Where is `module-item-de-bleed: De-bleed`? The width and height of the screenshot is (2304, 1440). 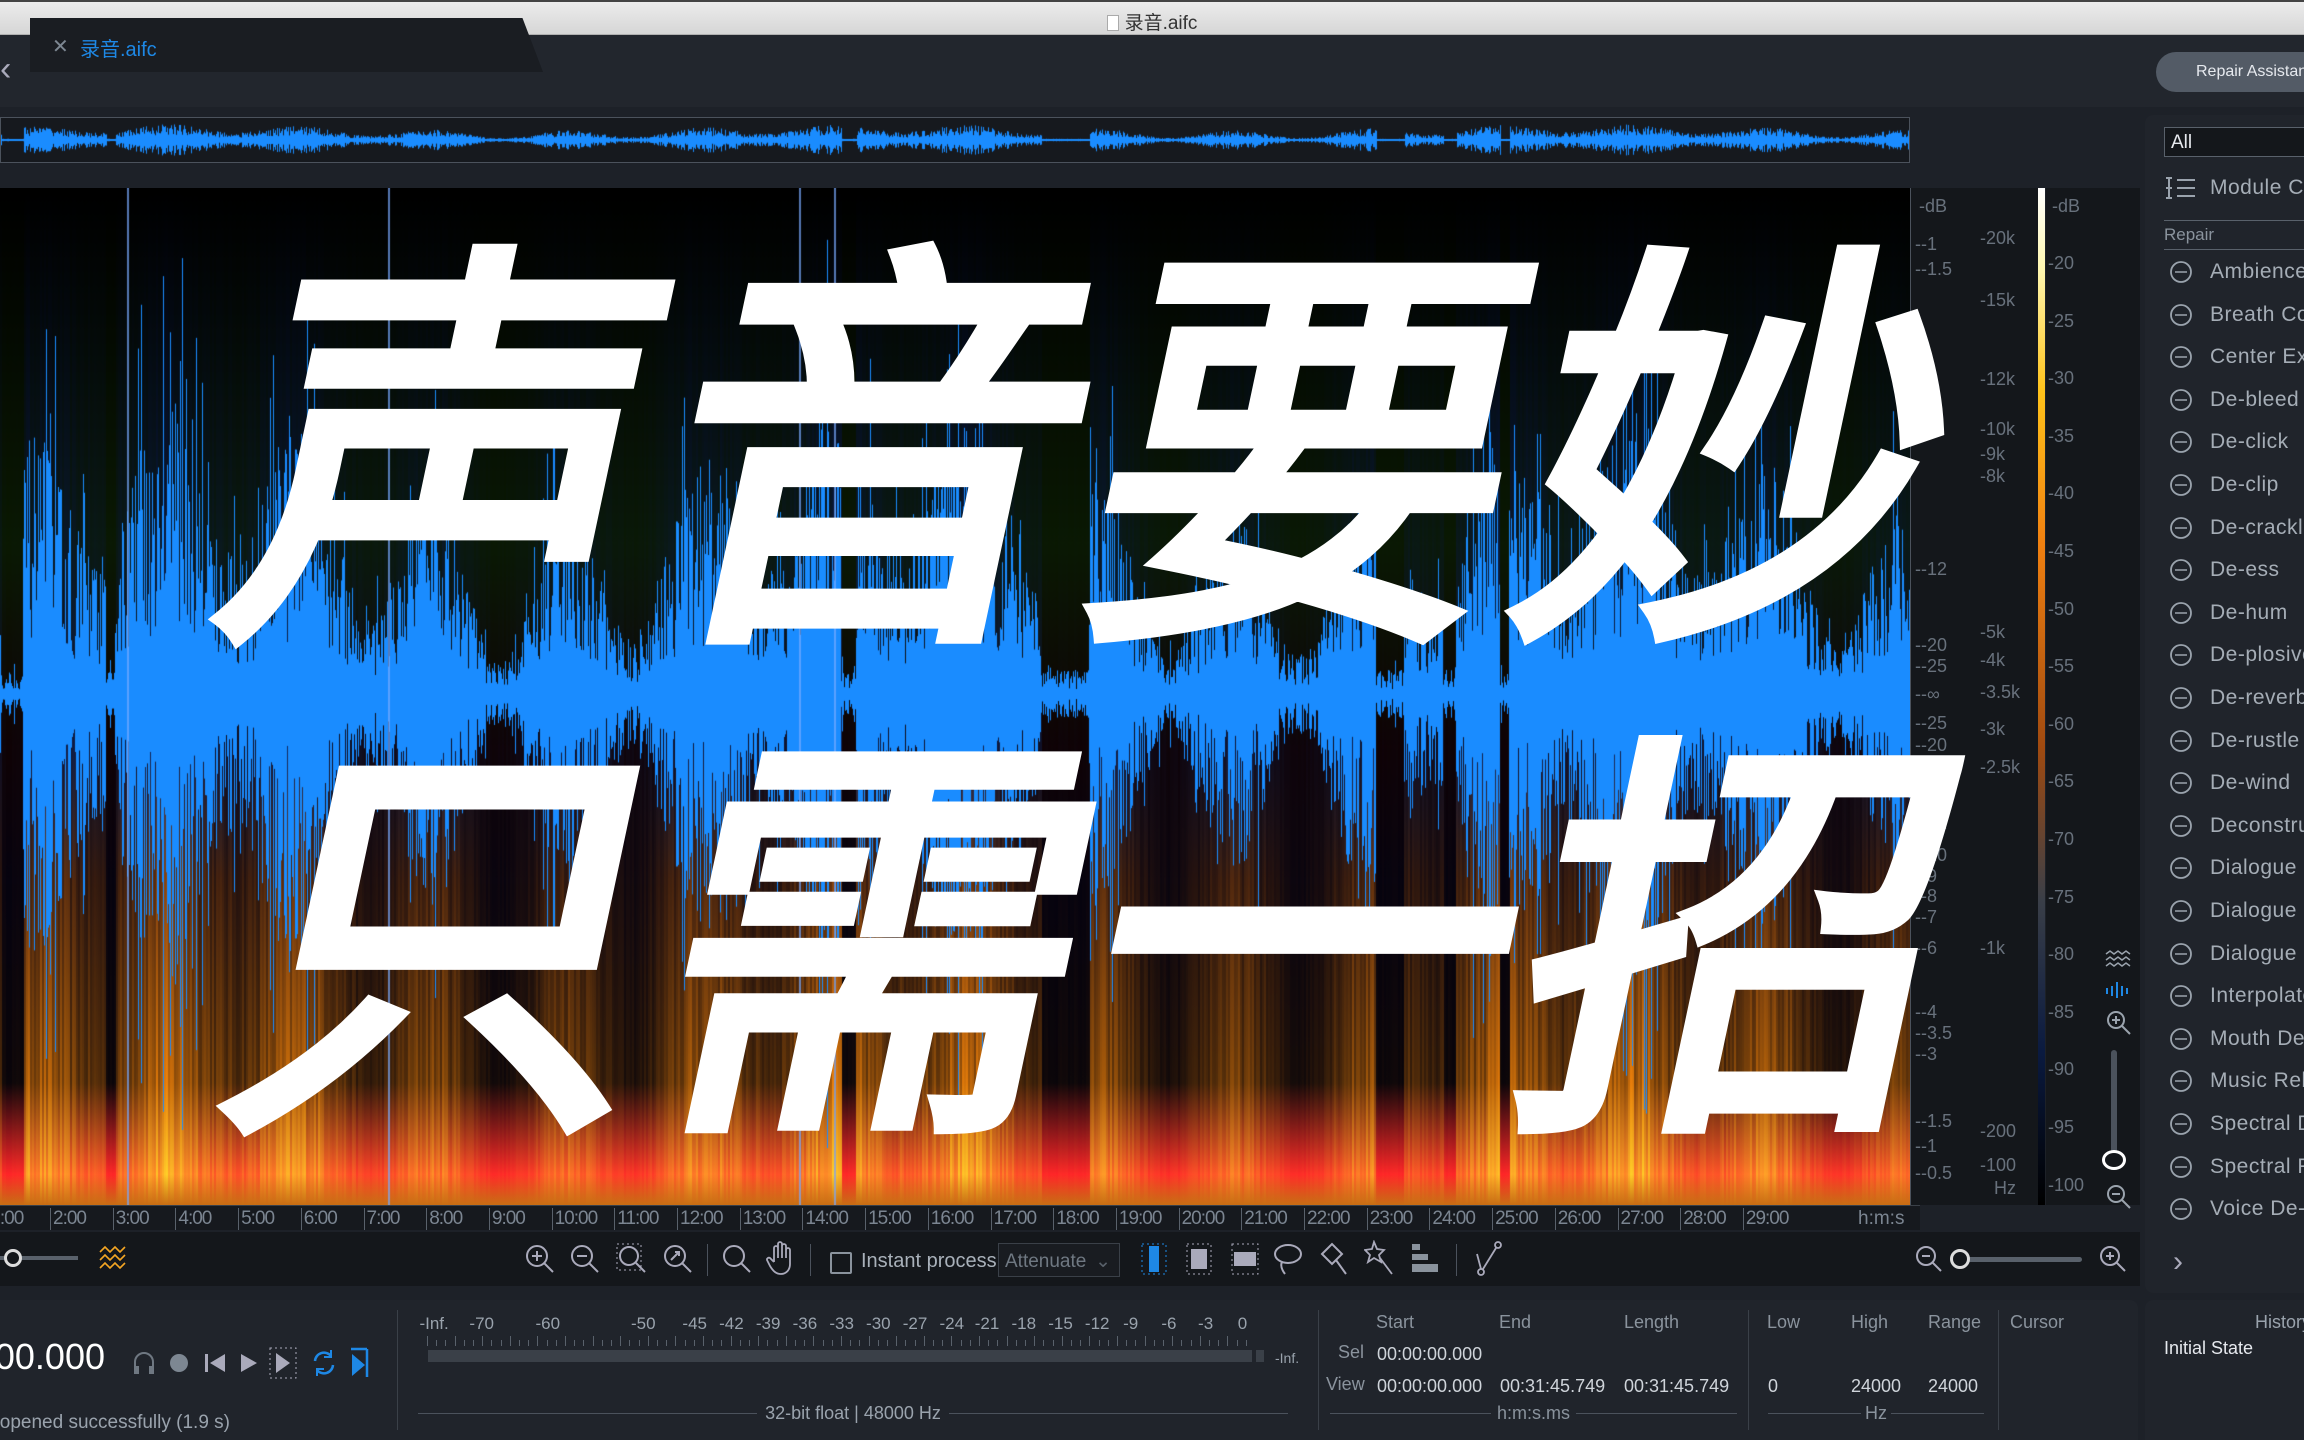
module-item-de-bleed: De-bleed is located at coordinates (2224, 400).